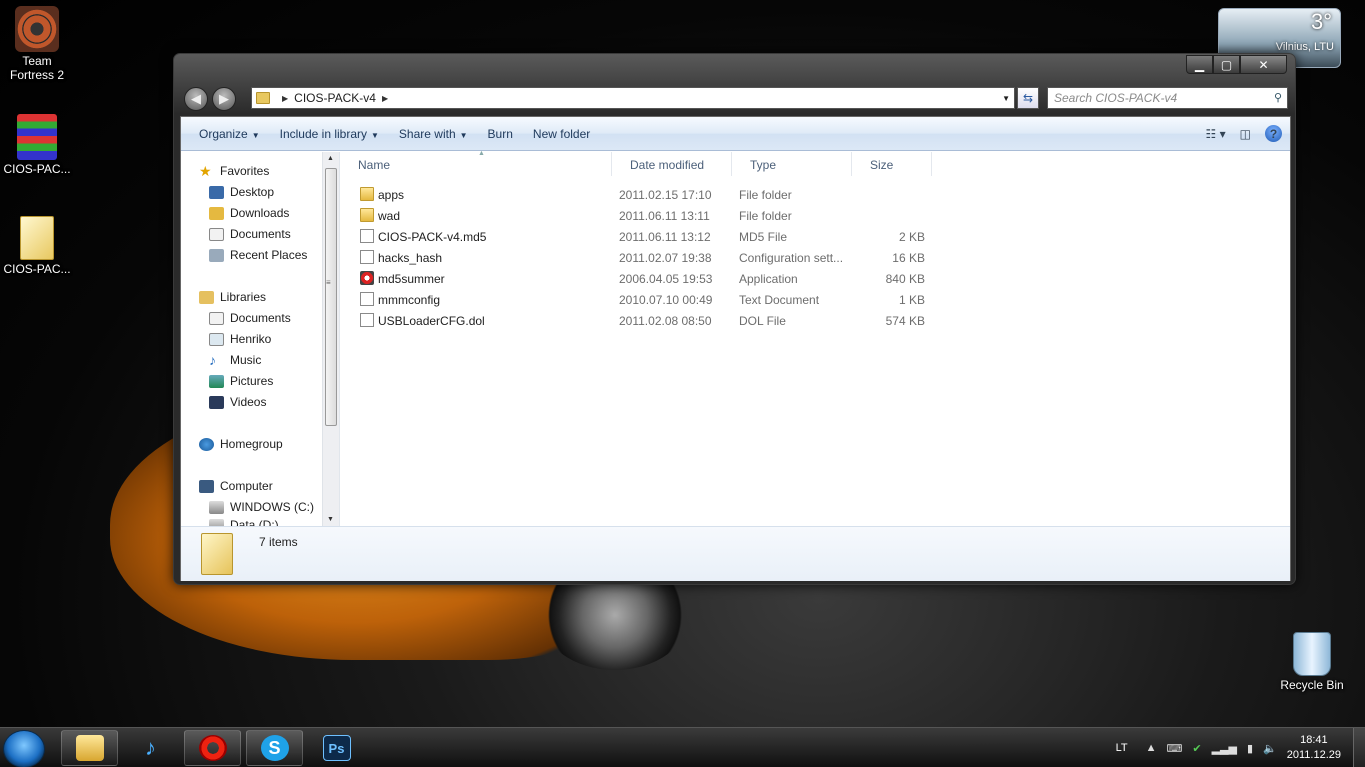  Describe the element at coordinates (260, 234) in the screenshot. I see `nav-label: Documents` at that location.